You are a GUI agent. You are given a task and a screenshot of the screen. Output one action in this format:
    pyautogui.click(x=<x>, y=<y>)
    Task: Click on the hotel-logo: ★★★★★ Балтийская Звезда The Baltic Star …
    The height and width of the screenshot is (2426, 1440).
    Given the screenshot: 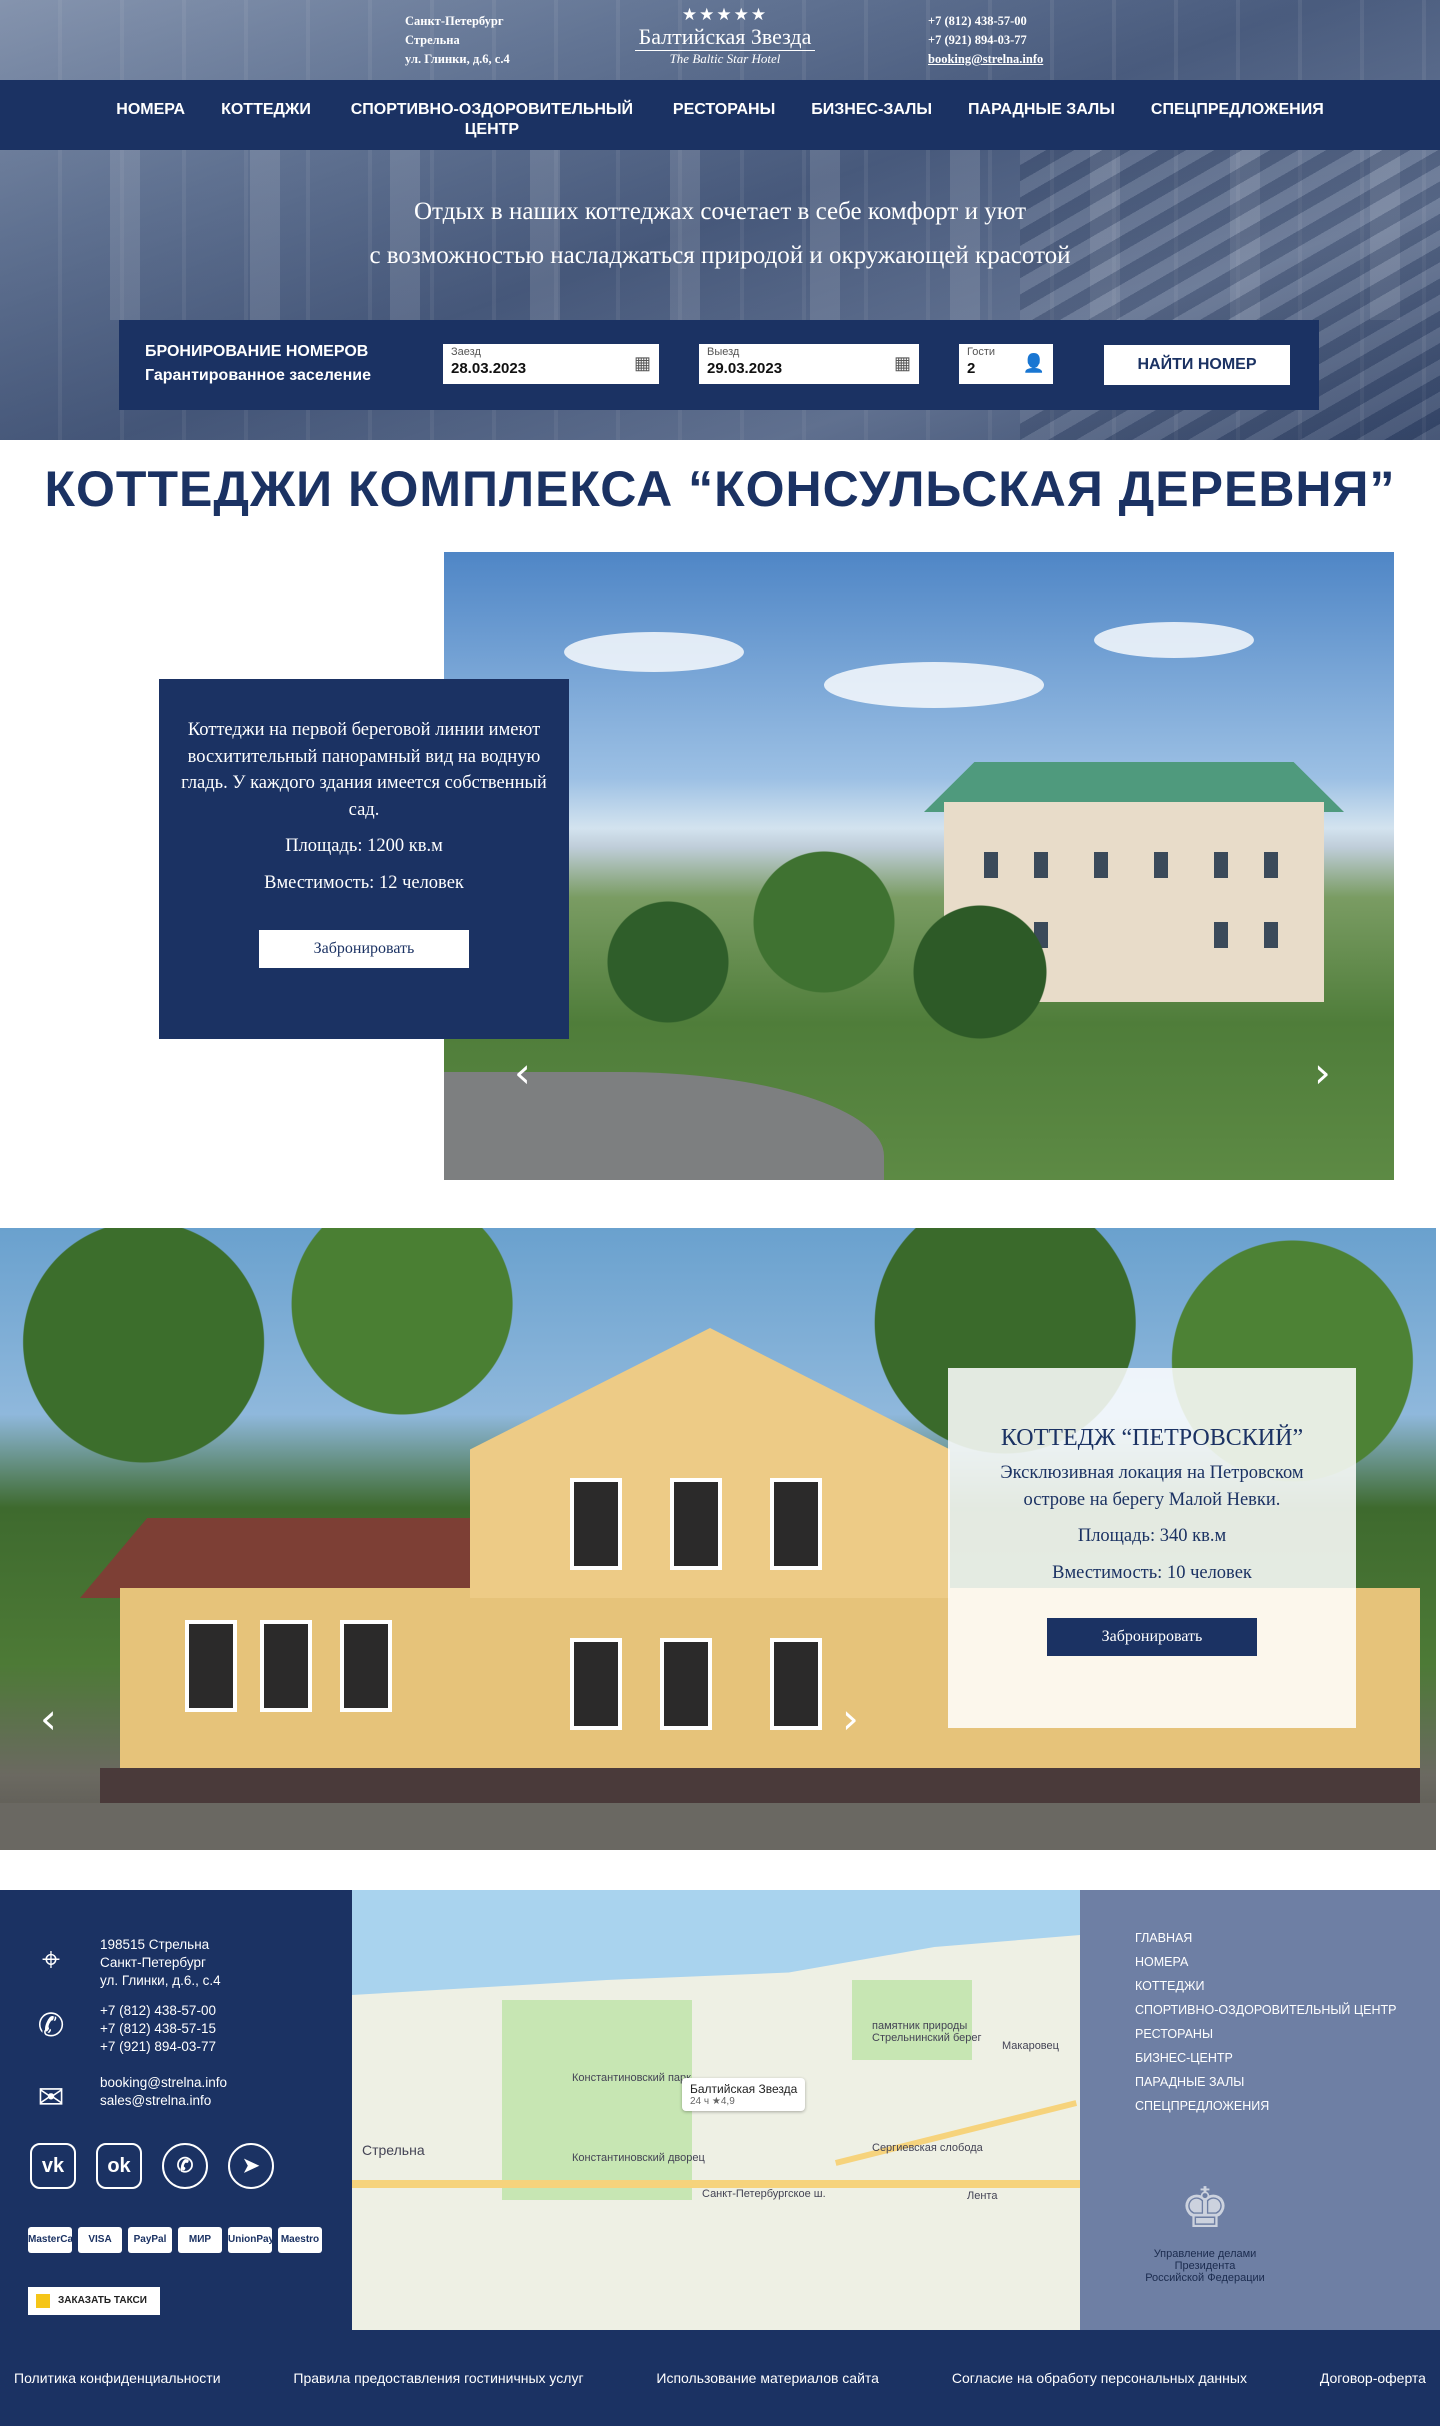 What is the action you would take?
    pyautogui.click(x=725, y=36)
    